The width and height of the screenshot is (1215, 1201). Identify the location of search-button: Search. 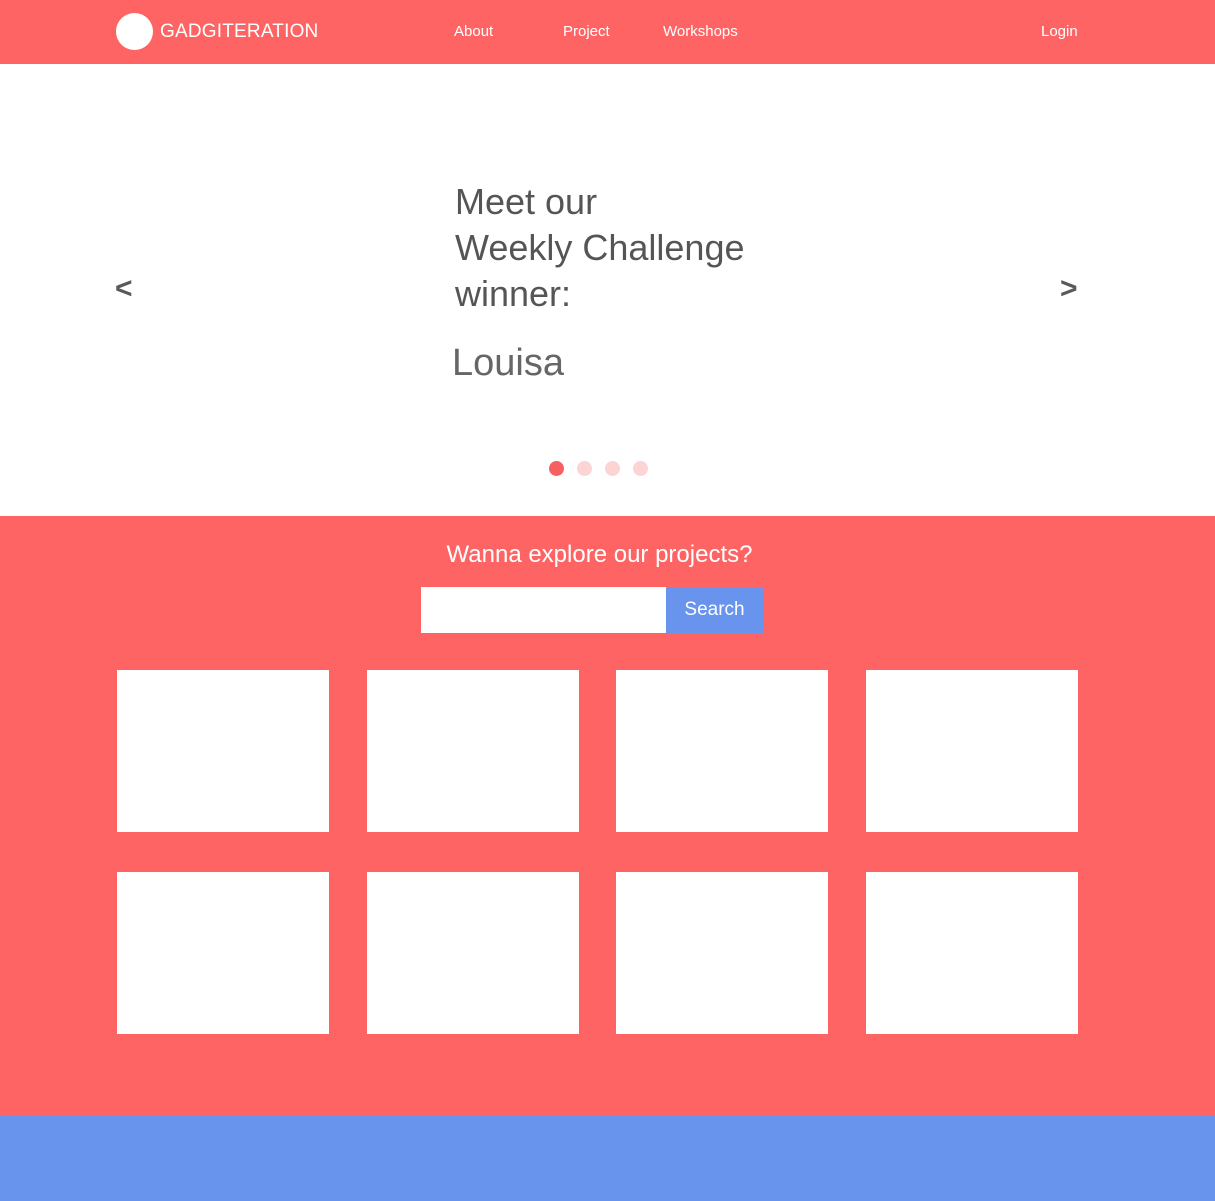
(714, 610).